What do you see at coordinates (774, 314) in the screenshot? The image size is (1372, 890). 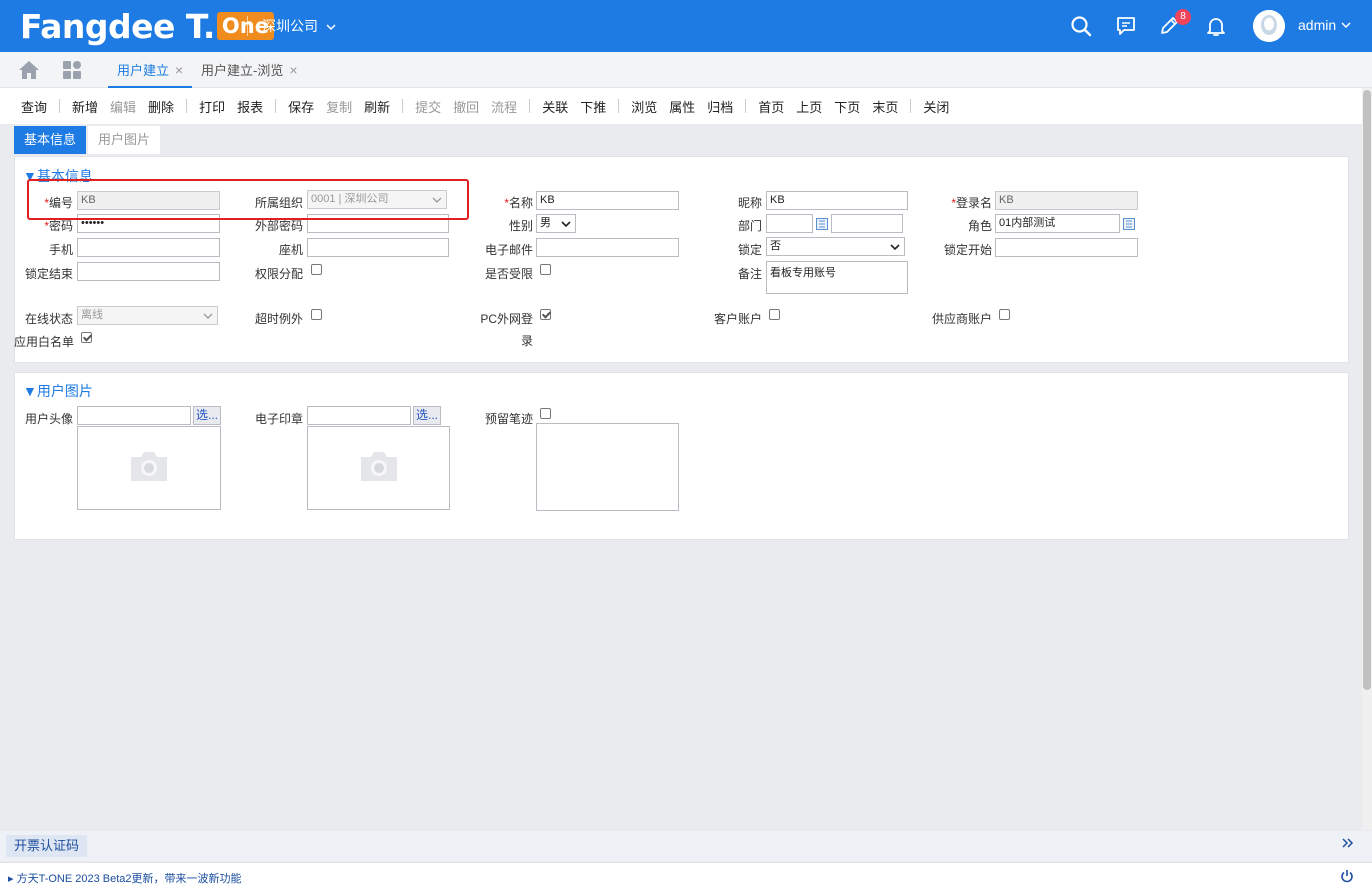 I see `customer-account-checkbox` at bounding box center [774, 314].